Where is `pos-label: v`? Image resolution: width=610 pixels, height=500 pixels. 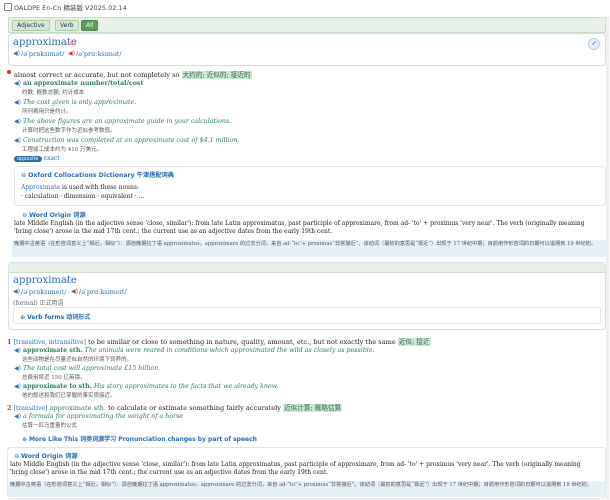
pos-label: v is located at coordinates (68, 281).